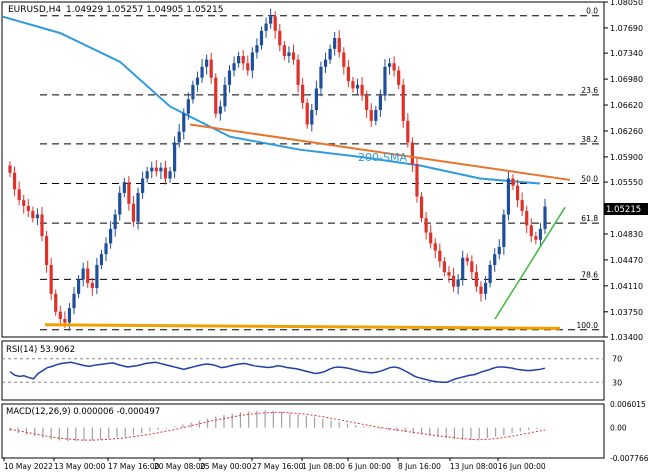 This screenshot has width=648, height=474. I want to click on price-tick-label: 1.04830, so click(626, 234).